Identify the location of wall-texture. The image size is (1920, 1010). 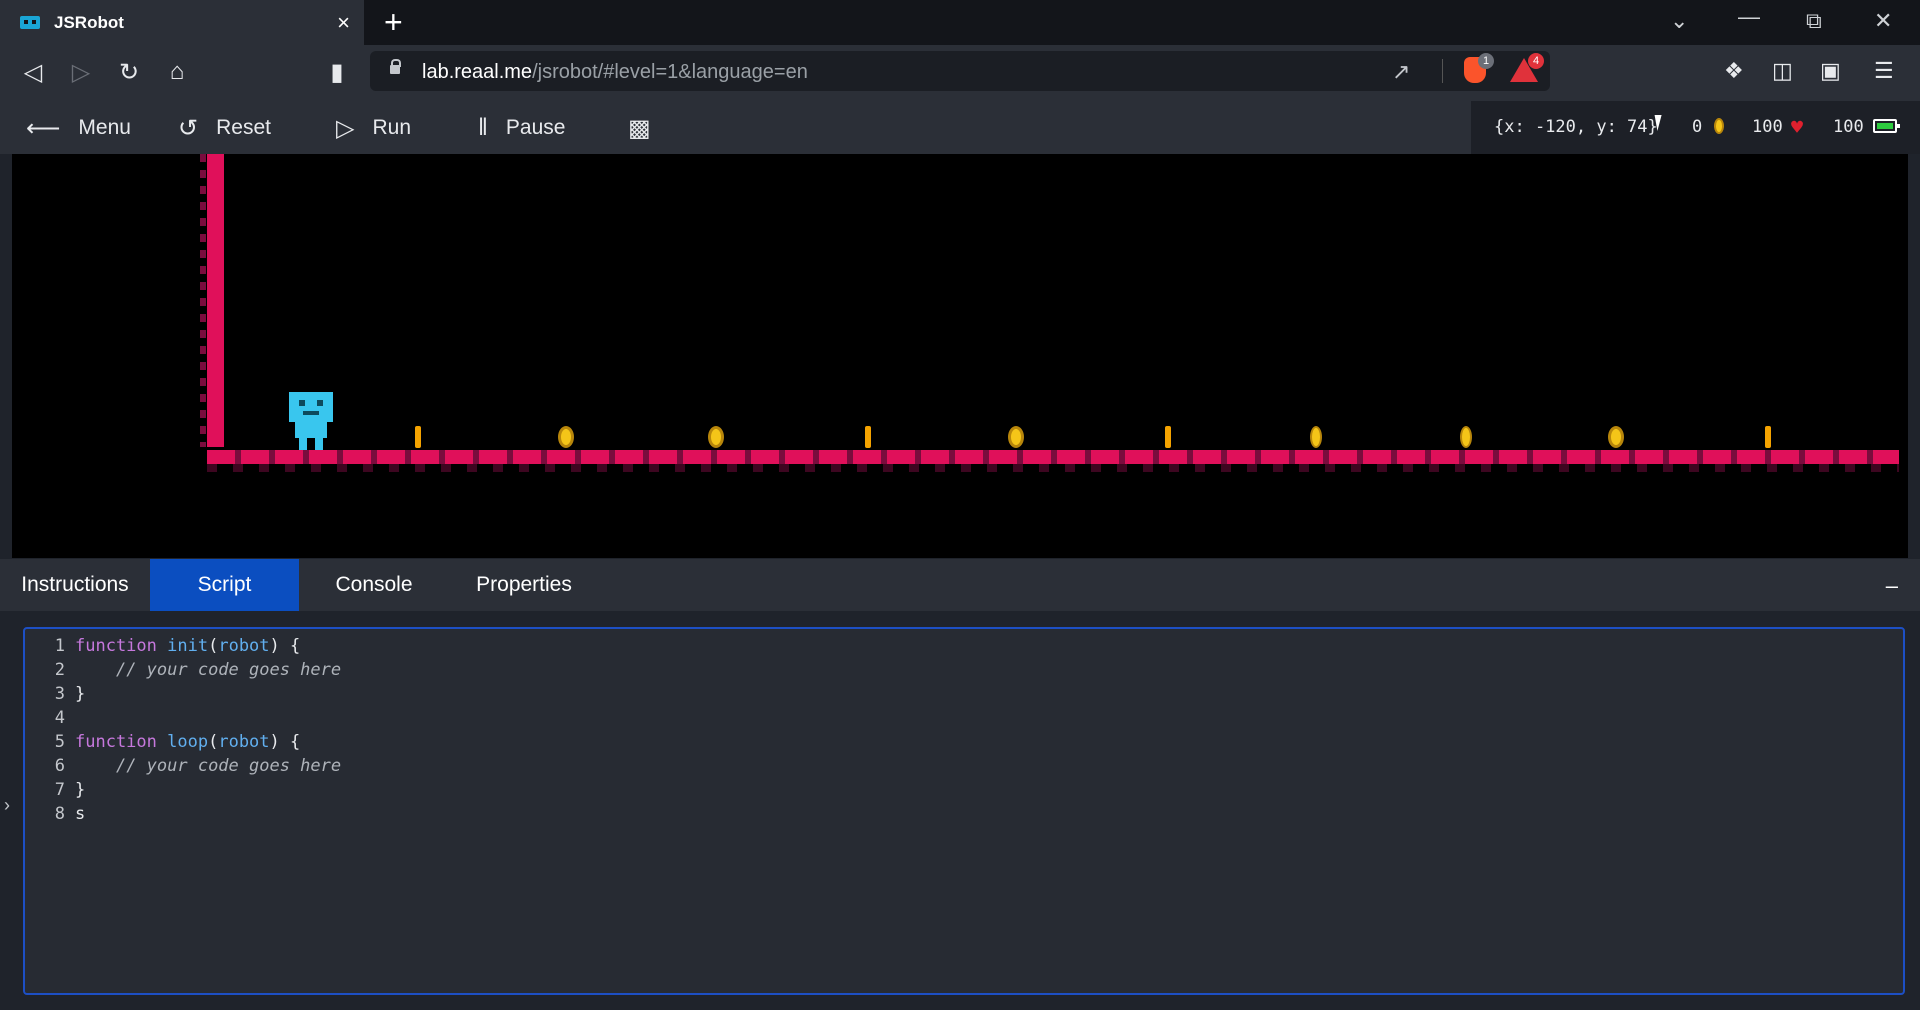
(203, 300).